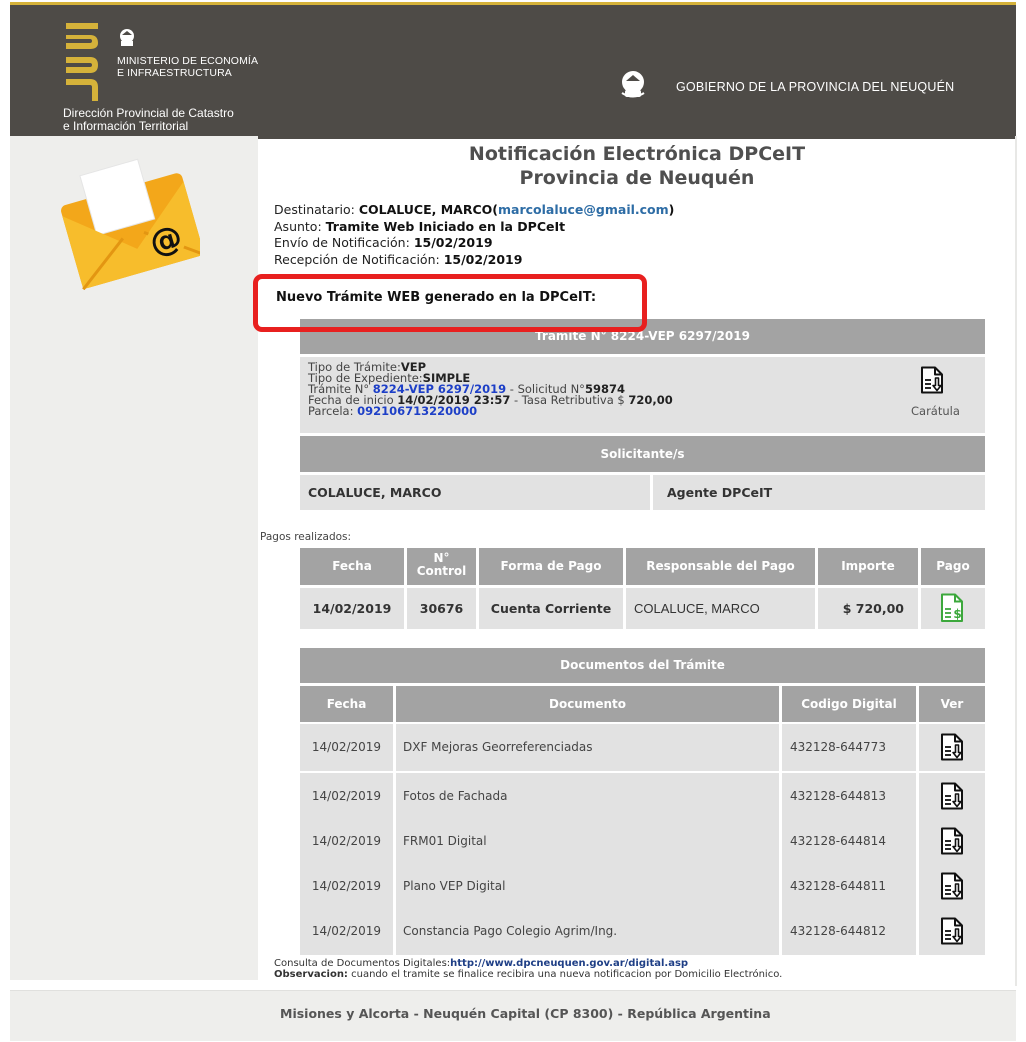 This screenshot has height=1042, width=1026. Describe the element at coordinates (311, 974) in the screenshot. I see `observation-label: Observacion:` at that location.